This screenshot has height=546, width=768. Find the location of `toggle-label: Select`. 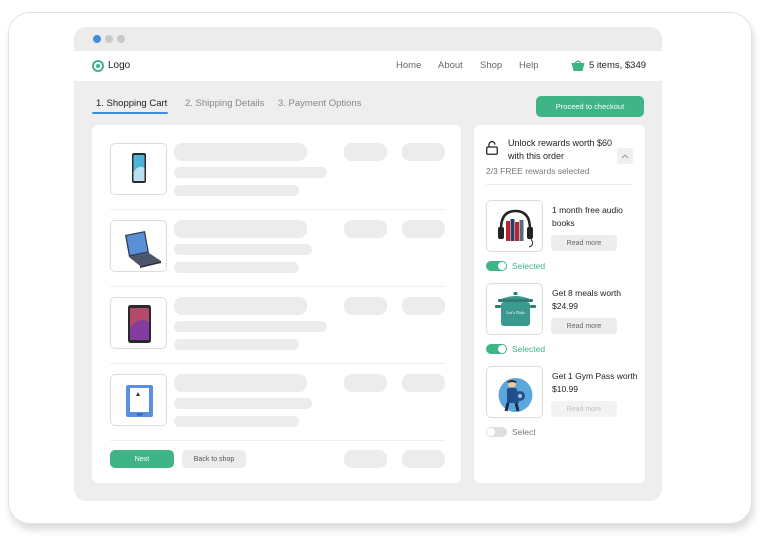

toggle-label: Select is located at coordinates (524, 432).